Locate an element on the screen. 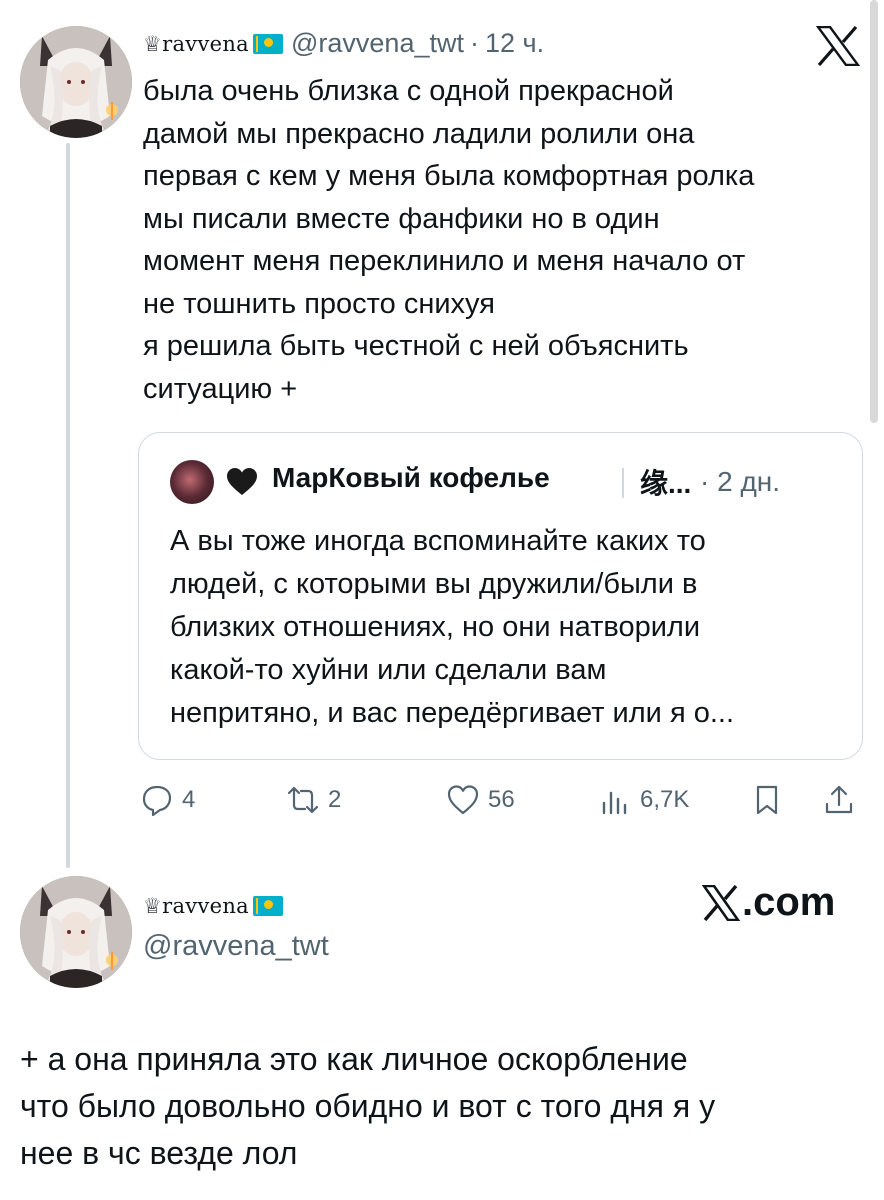 This screenshot has width=884, height=1200. reply-author-avatar is located at coordinates (76, 932).